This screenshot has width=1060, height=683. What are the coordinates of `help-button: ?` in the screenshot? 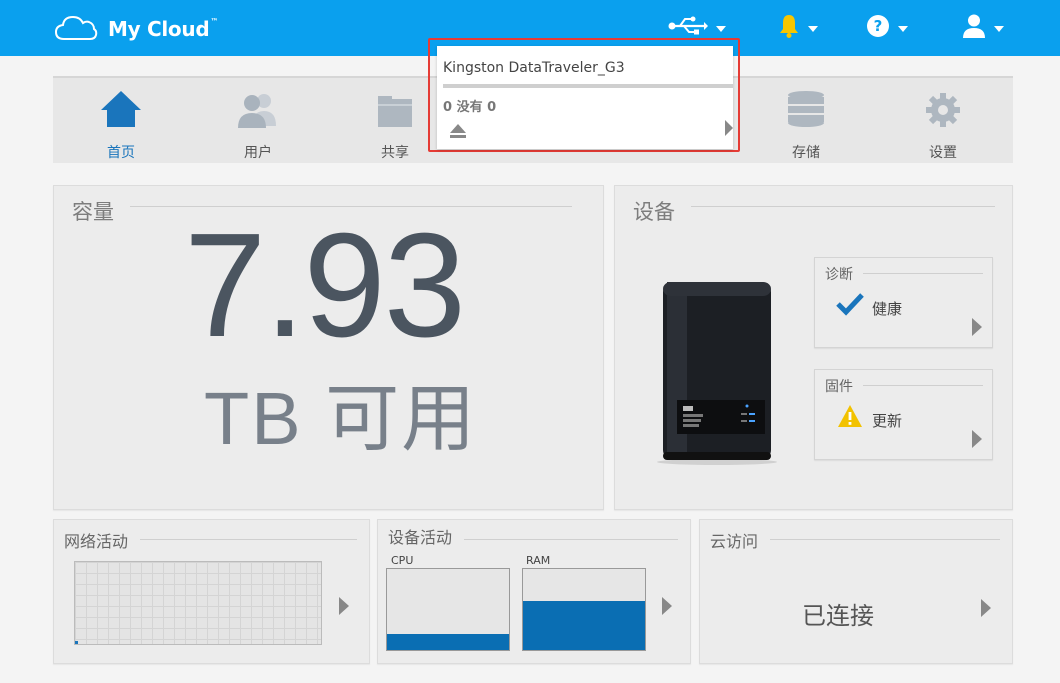 It's located at (887, 28).